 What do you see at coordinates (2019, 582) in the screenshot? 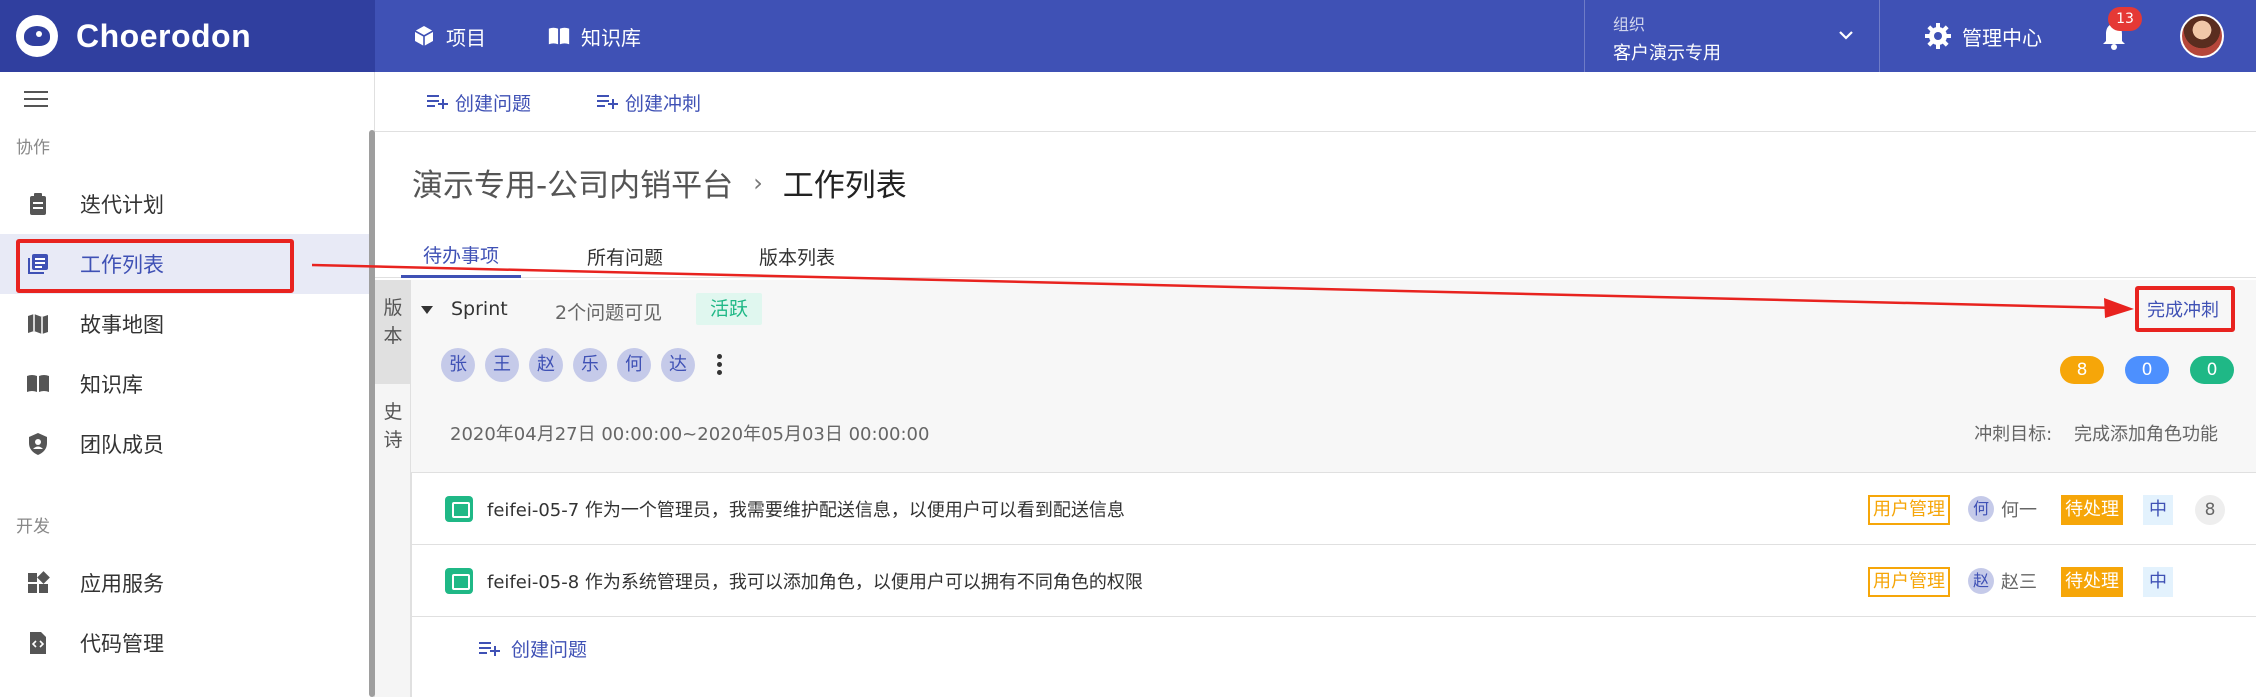
I see `assignee-name: 赵三` at bounding box center [2019, 582].